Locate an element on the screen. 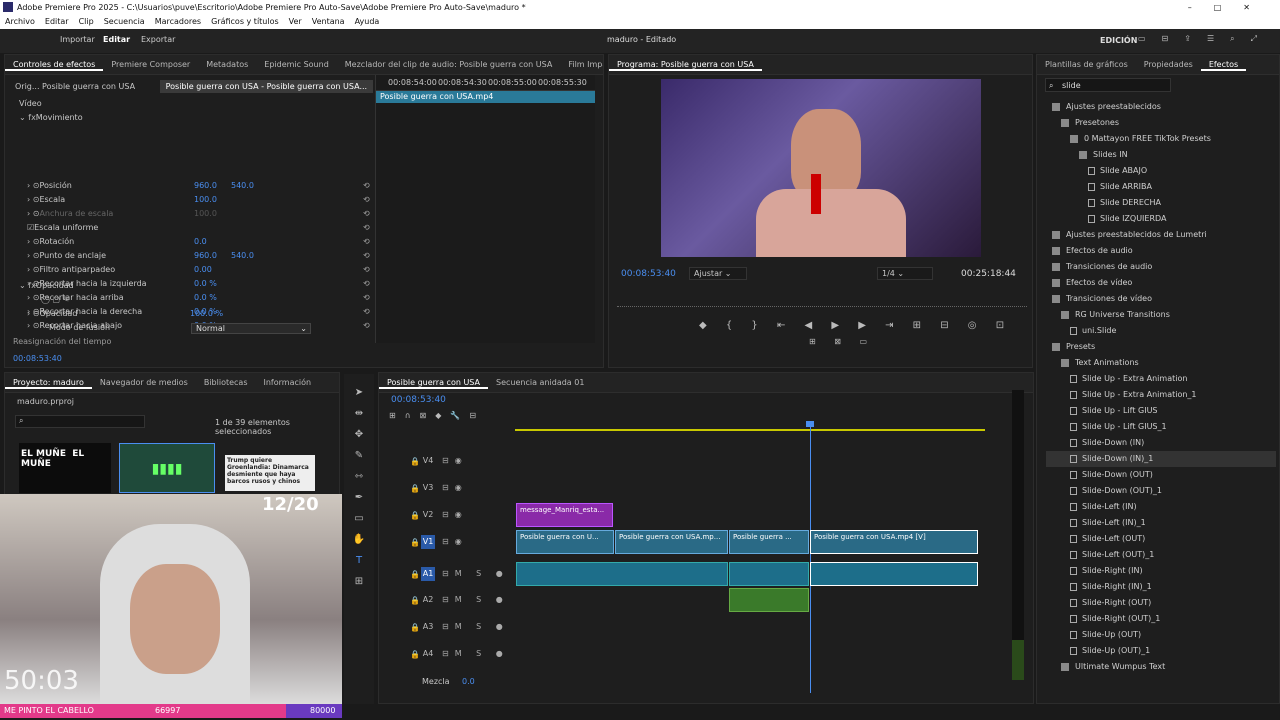  tab-fxtabs-2: Efectos is located at coordinates (1223, 65).